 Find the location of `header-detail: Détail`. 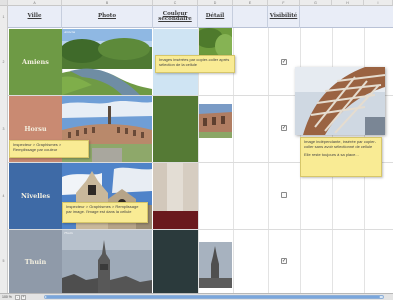

header-detail: Détail is located at coordinates (215, 17).